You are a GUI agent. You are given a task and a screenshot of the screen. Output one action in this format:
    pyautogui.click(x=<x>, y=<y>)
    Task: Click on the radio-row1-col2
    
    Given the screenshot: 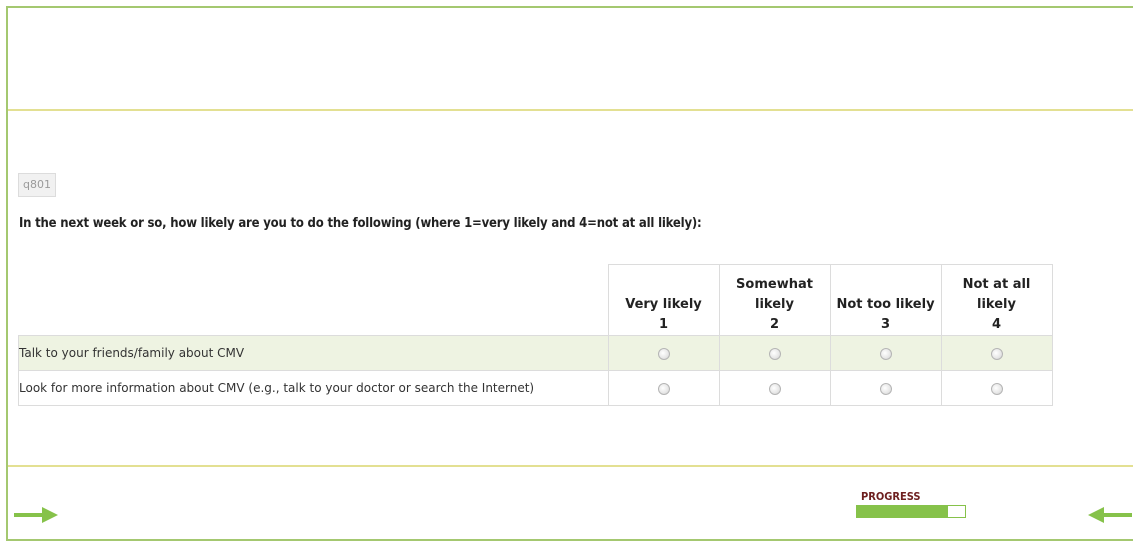 What is the action you would take?
    pyautogui.click(x=774, y=353)
    